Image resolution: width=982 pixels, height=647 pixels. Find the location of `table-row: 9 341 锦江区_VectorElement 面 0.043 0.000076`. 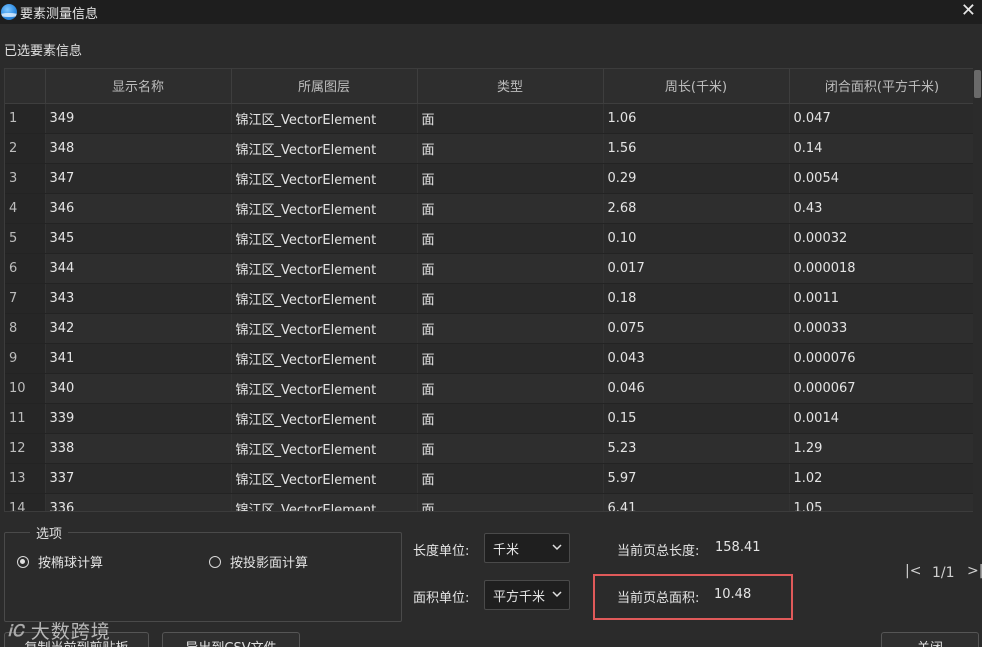

table-row: 9 341 锦江区_VectorElement 面 0.043 0.000076 is located at coordinates (489, 358).